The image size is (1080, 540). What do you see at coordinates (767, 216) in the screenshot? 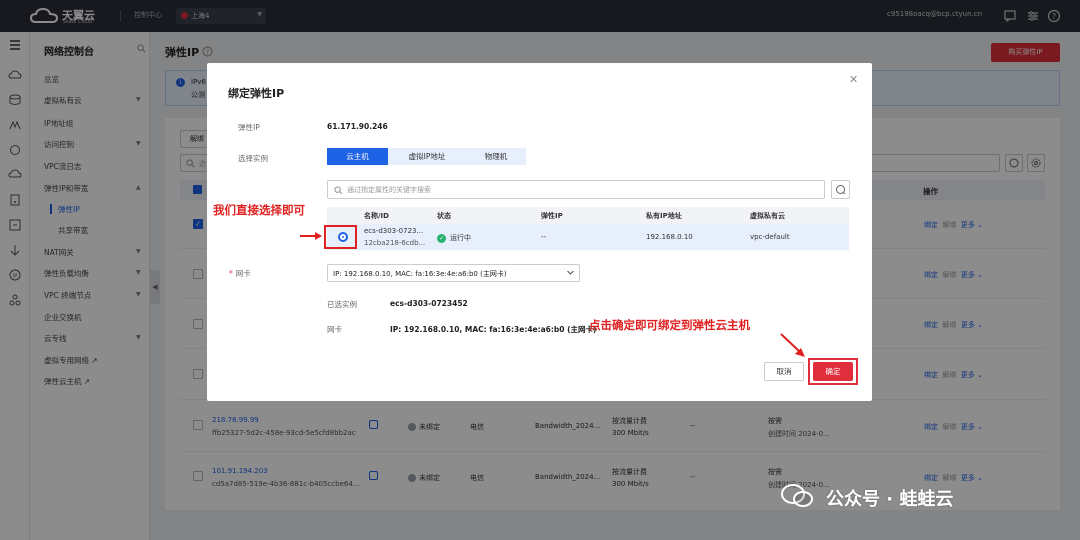
I see `column-header-vpc: 虚拟私有云` at bounding box center [767, 216].